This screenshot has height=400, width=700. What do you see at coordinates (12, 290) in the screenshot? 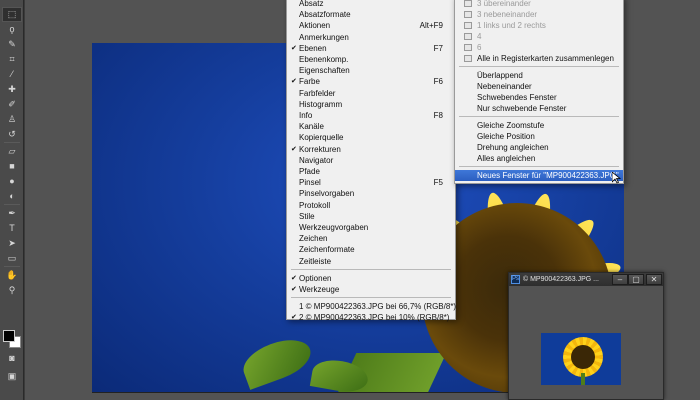
I see `zoom-tool-icon: ⚲` at bounding box center [12, 290].